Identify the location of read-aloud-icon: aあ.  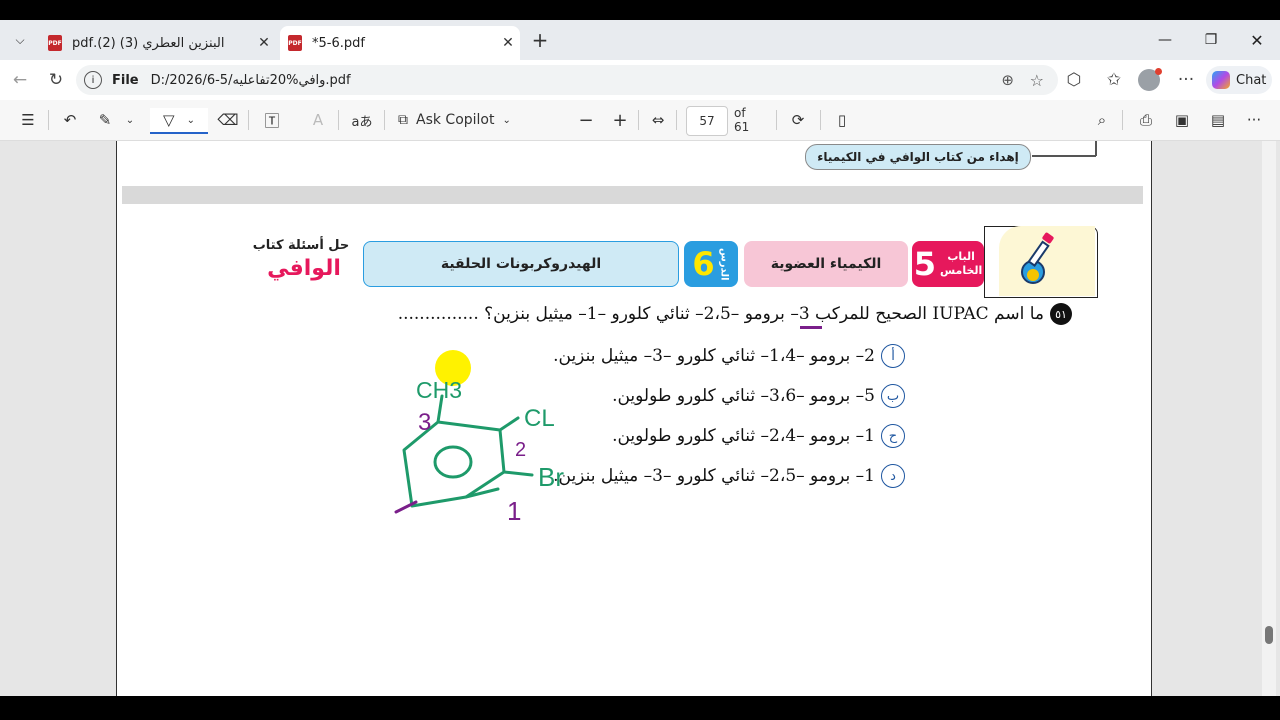
(362, 120).